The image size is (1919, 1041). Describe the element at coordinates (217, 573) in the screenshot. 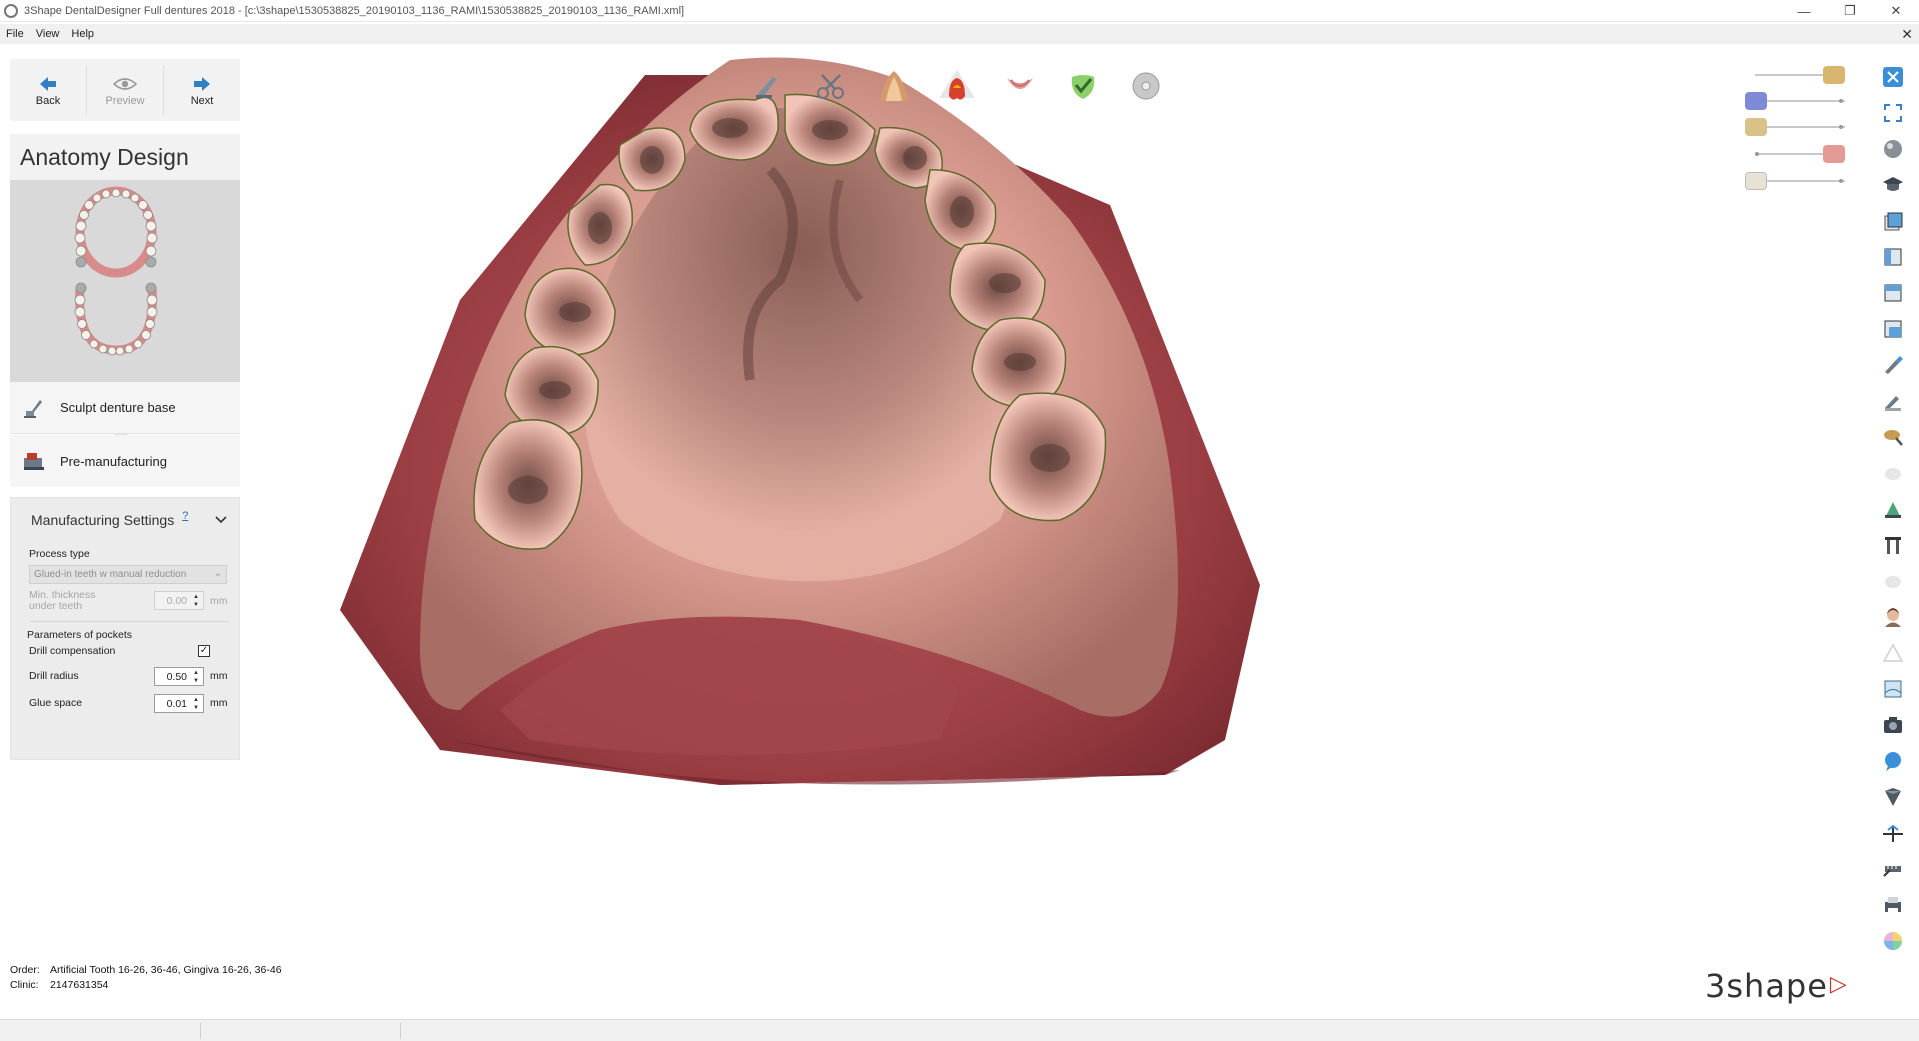

I see `chevron-down-icon: ⌄` at that location.